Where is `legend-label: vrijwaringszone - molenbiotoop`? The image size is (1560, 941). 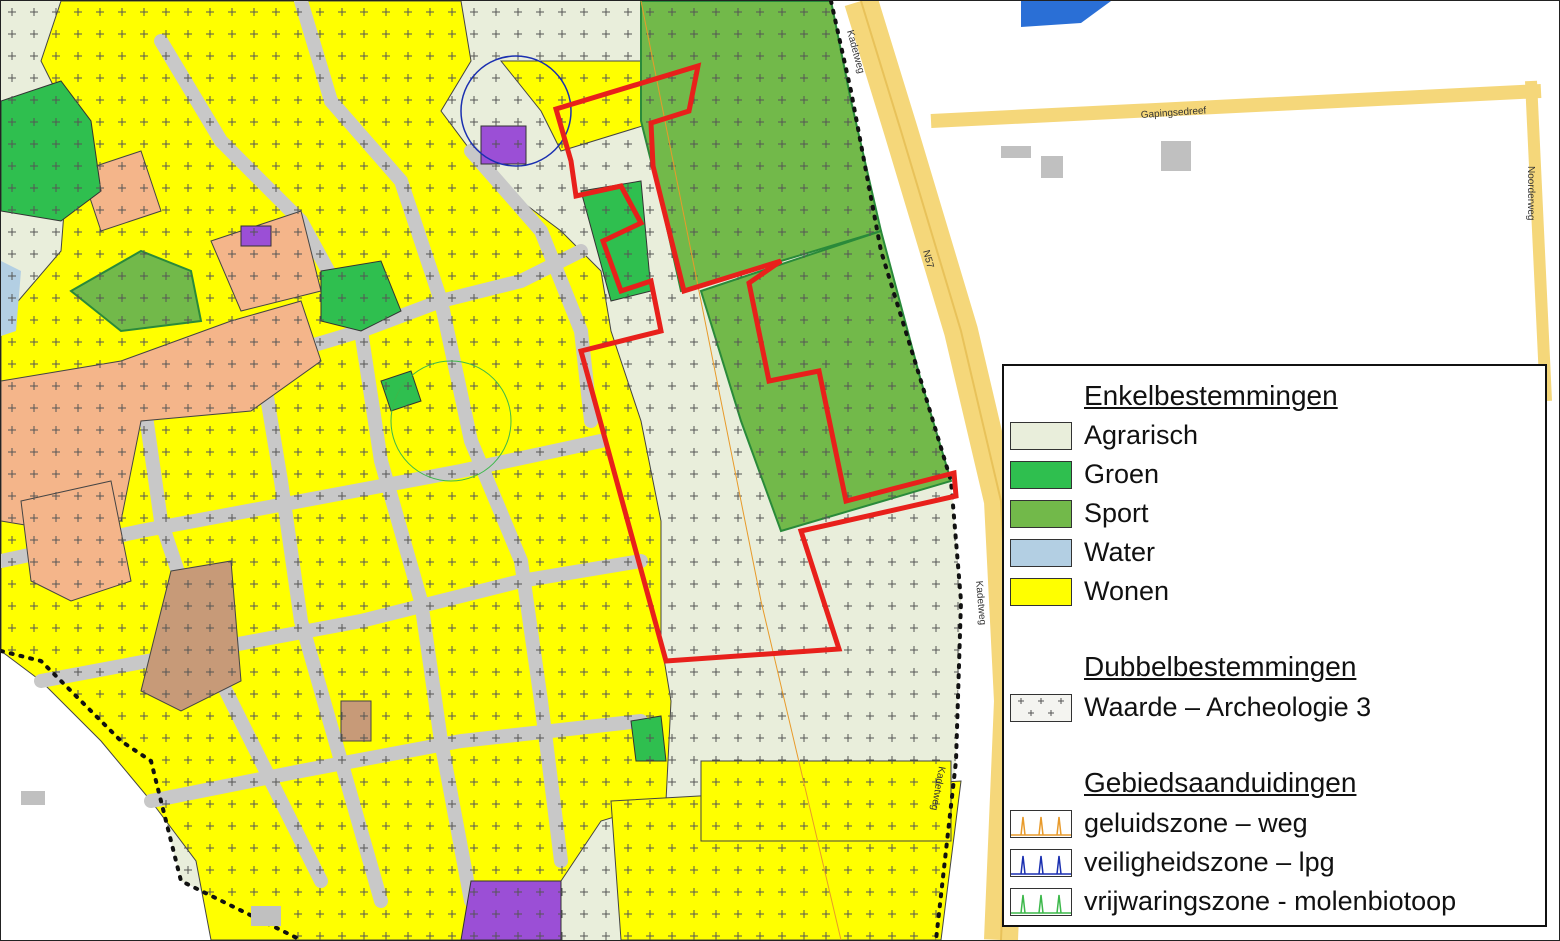
legend-label: vrijwaringszone - molenbiotoop is located at coordinates (1270, 901).